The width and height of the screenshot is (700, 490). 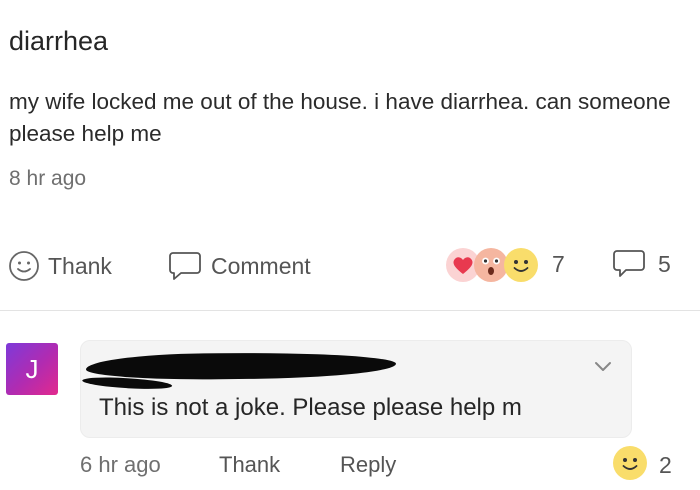 What do you see at coordinates (48, 178) in the screenshot?
I see `post-timestamp: 8 hr ago` at bounding box center [48, 178].